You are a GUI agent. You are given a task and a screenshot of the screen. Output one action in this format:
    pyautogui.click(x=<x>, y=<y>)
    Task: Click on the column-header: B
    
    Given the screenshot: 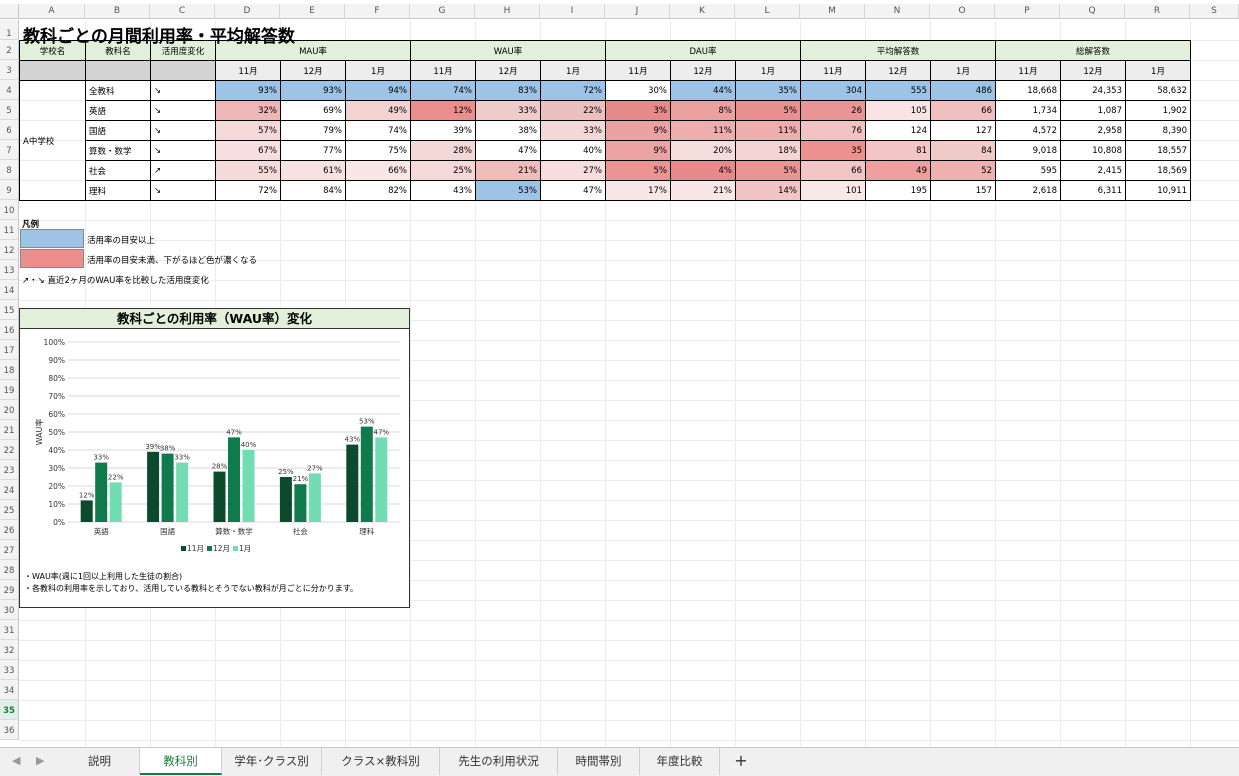 What is the action you would take?
    pyautogui.click(x=117, y=11)
    